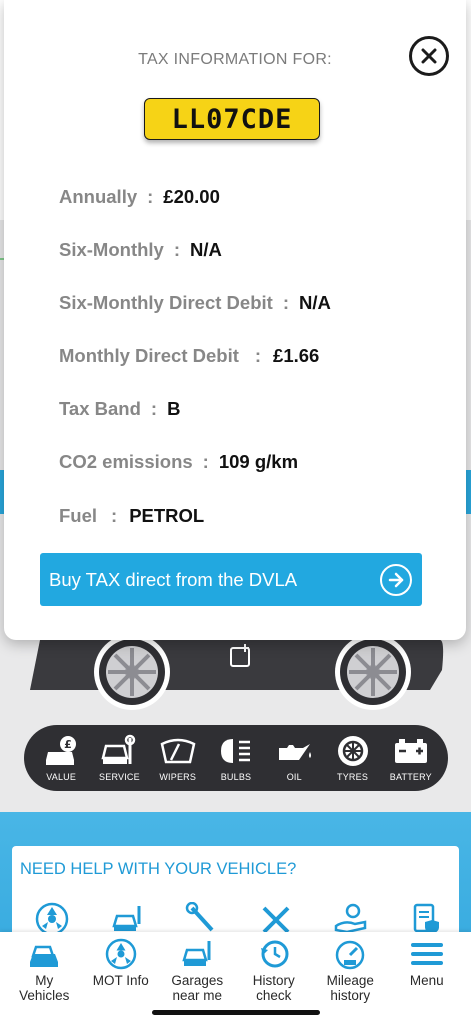 Image resolution: width=471 pixels, height=1024 pixels. What do you see at coordinates (132, 672) in the screenshot?
I see `front-wheel` at bounding box center [132, 672].